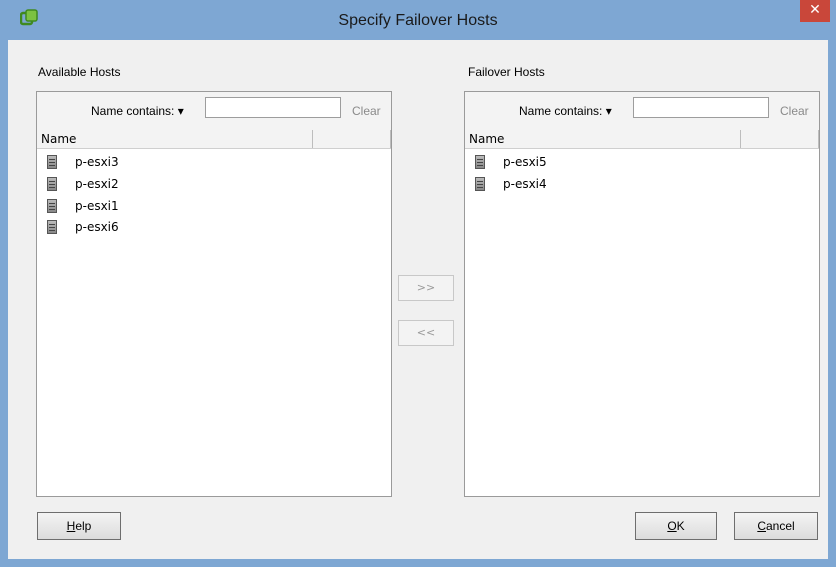 This screenshot has width=836, height=567. What do you see at coordinates (525, 162) in the screenshot?
I see `host-name: p-esxi5` at bounding box center [525, 162].